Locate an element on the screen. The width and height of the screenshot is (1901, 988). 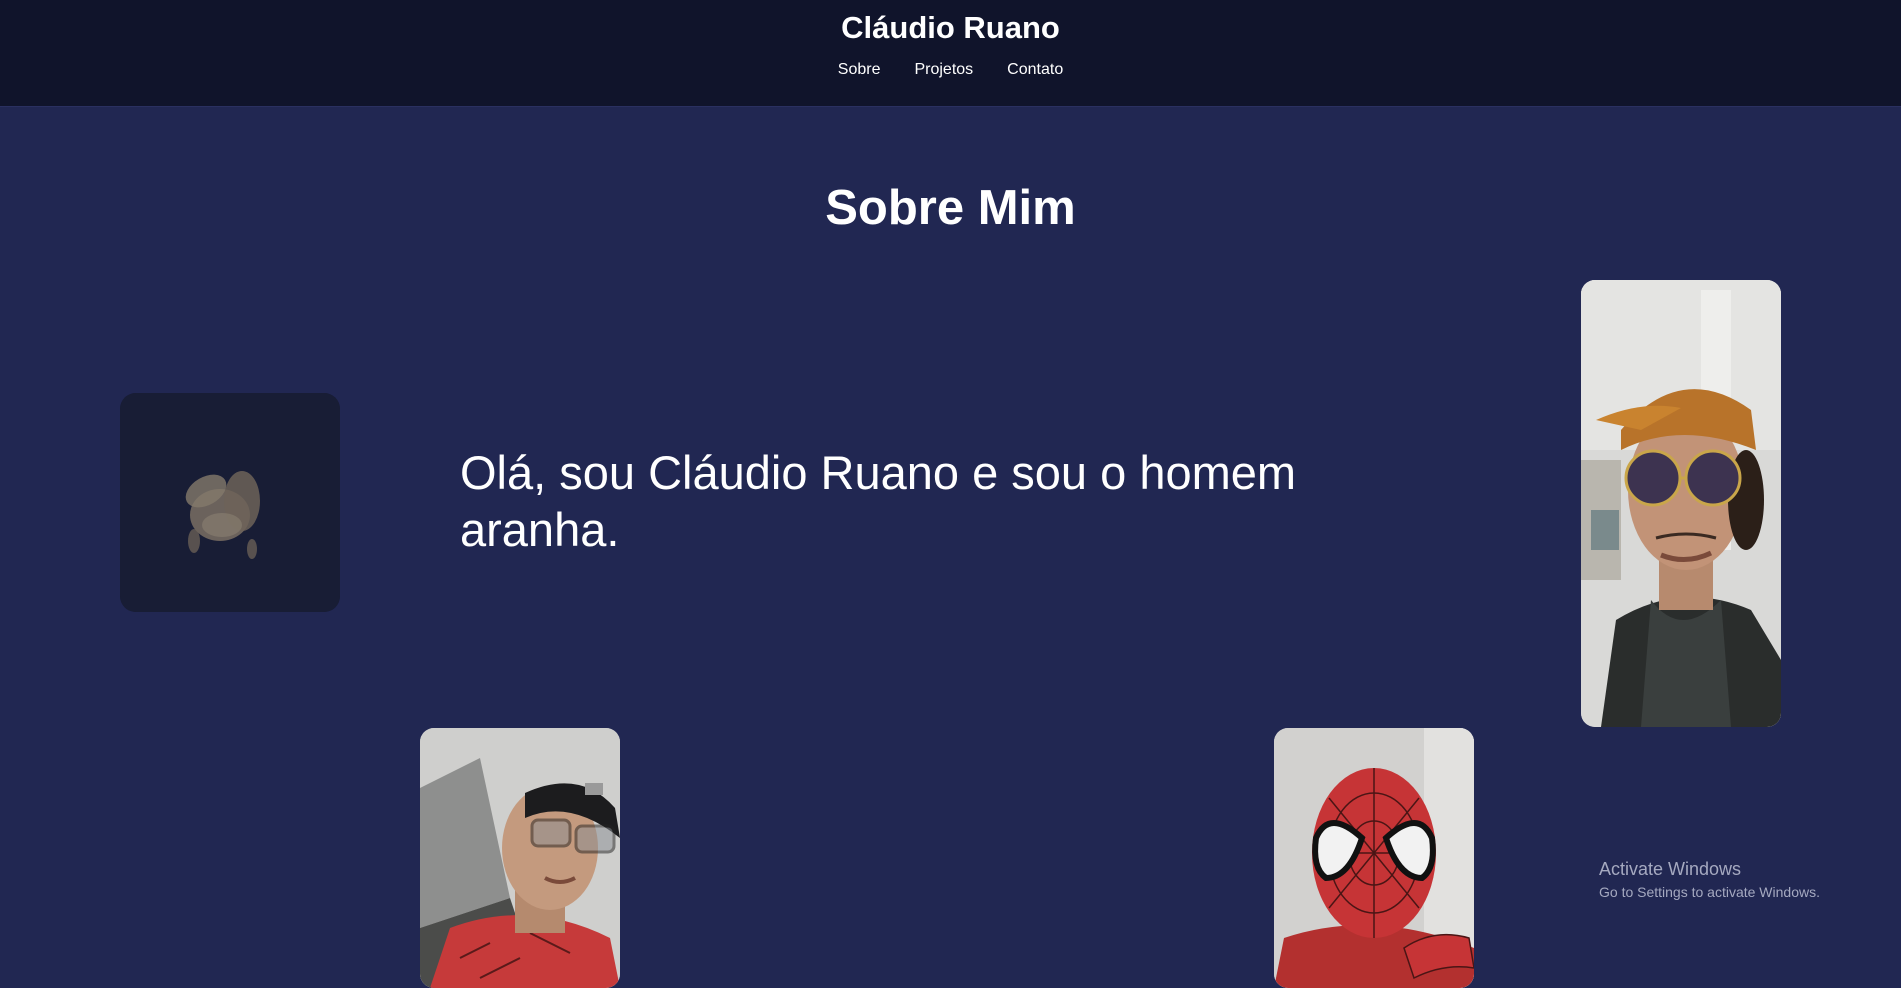
nav-link-projetos: Projetos is located at coordinates (943, 70).